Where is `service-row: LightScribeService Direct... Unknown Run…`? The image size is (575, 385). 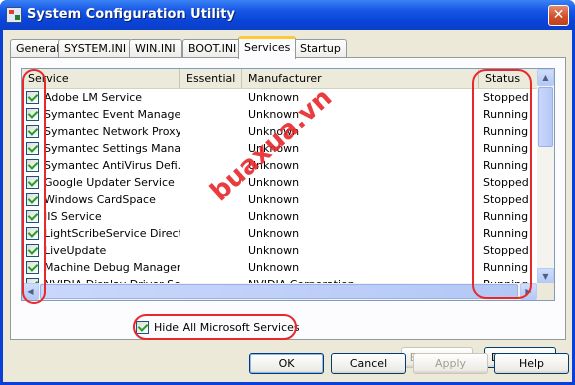
service-row: LightScribeService Direct... Unknown Run… is located at coordinates (279, 233).